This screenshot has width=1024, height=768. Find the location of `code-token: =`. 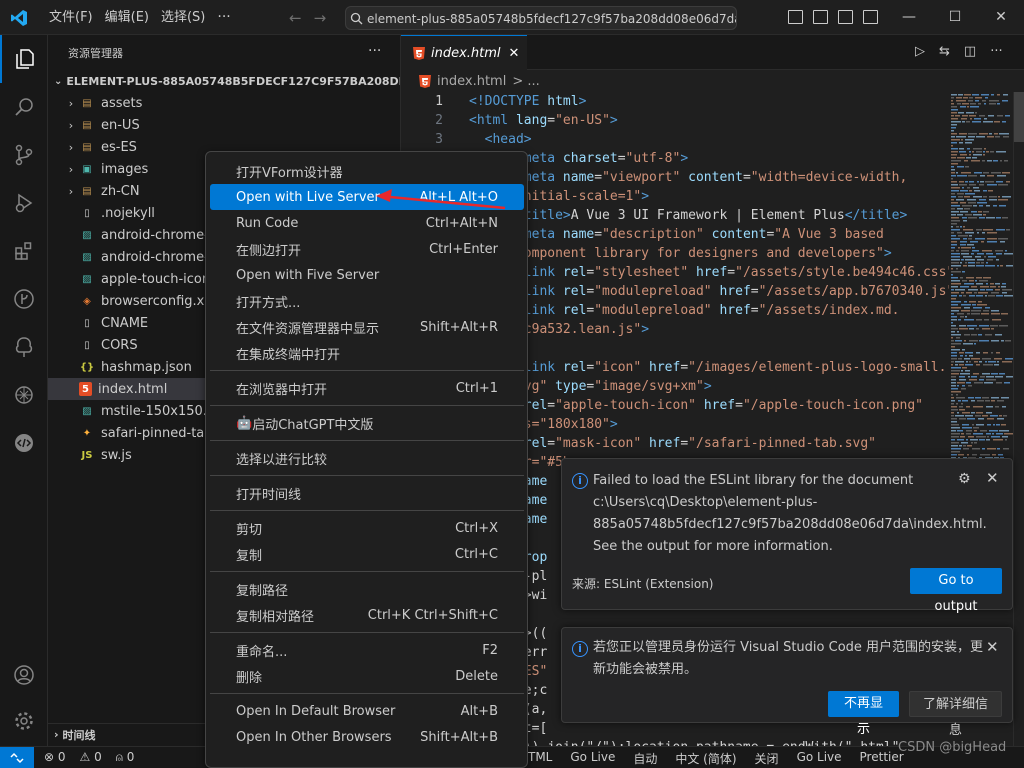

code-token: = is located at coordinates (598, 177).